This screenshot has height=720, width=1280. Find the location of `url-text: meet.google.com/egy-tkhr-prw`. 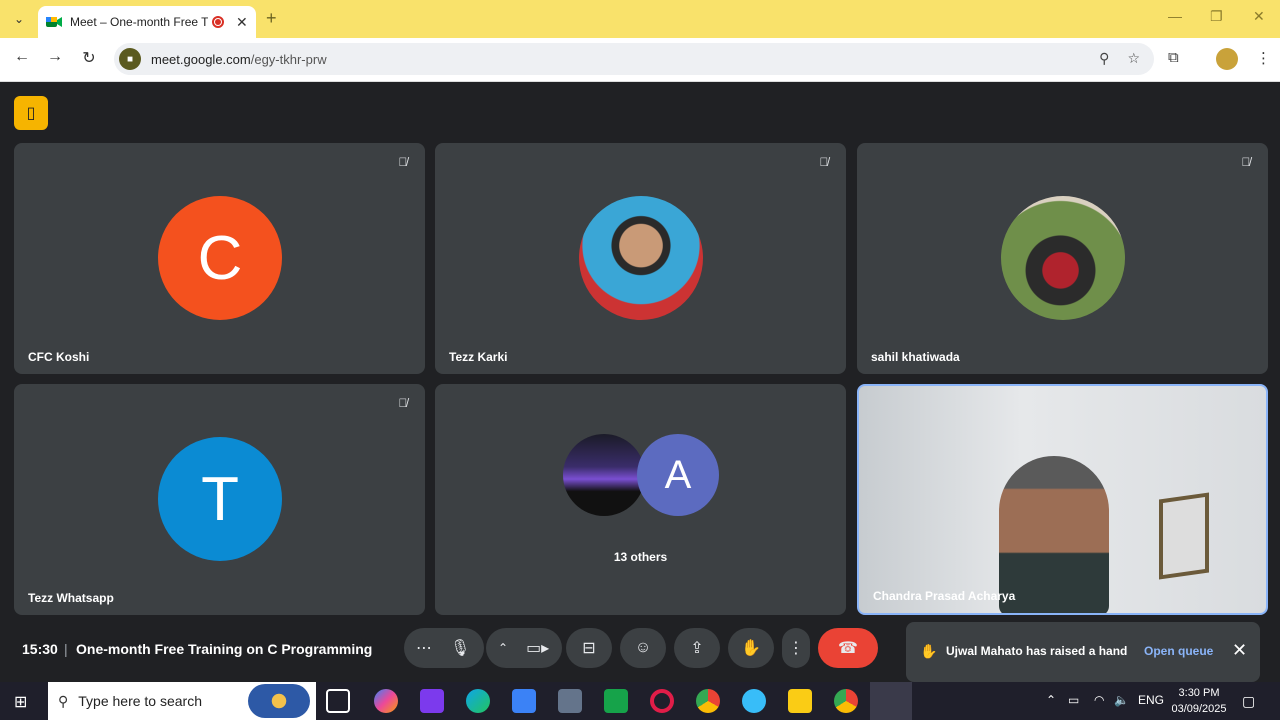

url-text: meet.google.com/egy-tkhr-prw is located at coordinates (239, 59).